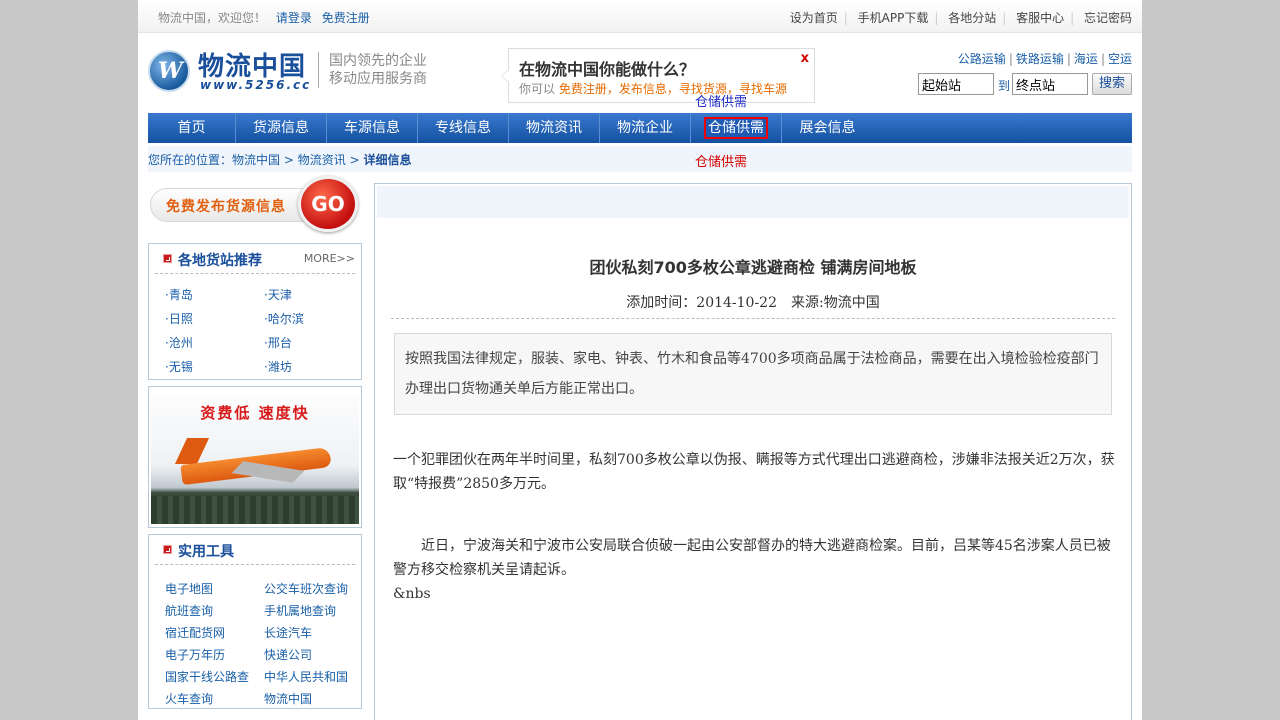 Image resolution: width=1280 pixels, height=720 pixels. I want to click on nav-warehousing-label: 仓储供需, so click(736, 128).